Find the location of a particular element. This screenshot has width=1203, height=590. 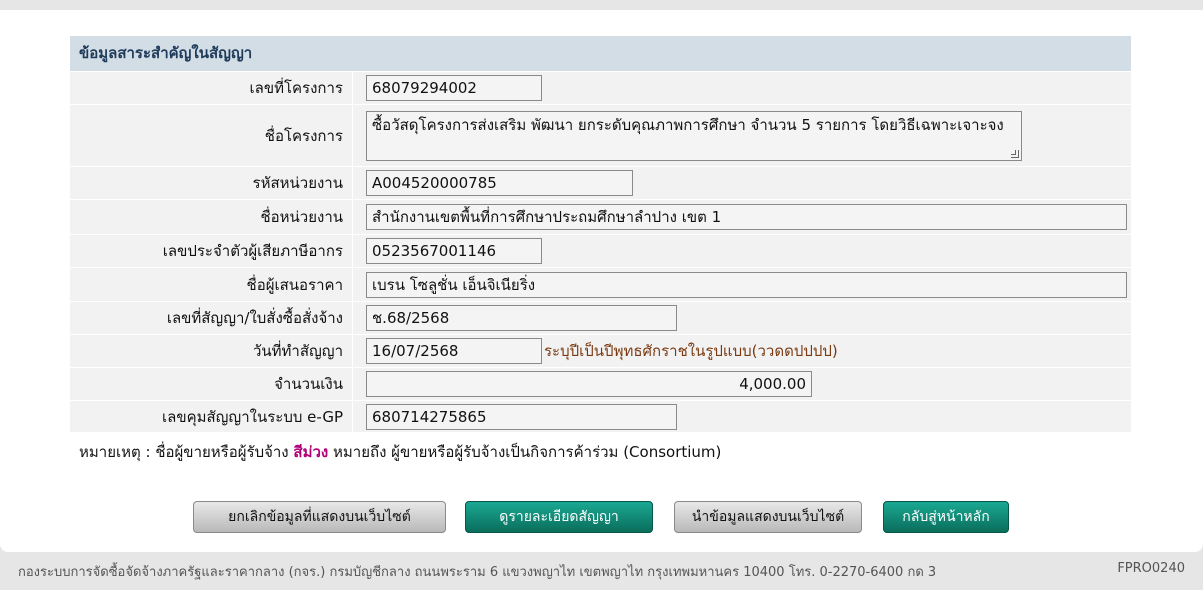

view-contract-button: ดูรายละเอียดสัญญา is located at coordinates (559, 517).